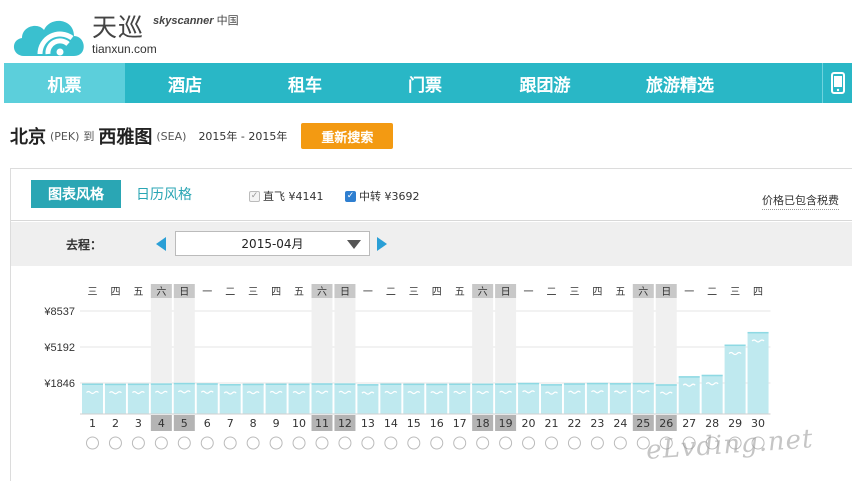 The image size is (852, 481). Describe the element at coordinates (368, 423) in the screenshot. I see `day-label: 13` at that location.